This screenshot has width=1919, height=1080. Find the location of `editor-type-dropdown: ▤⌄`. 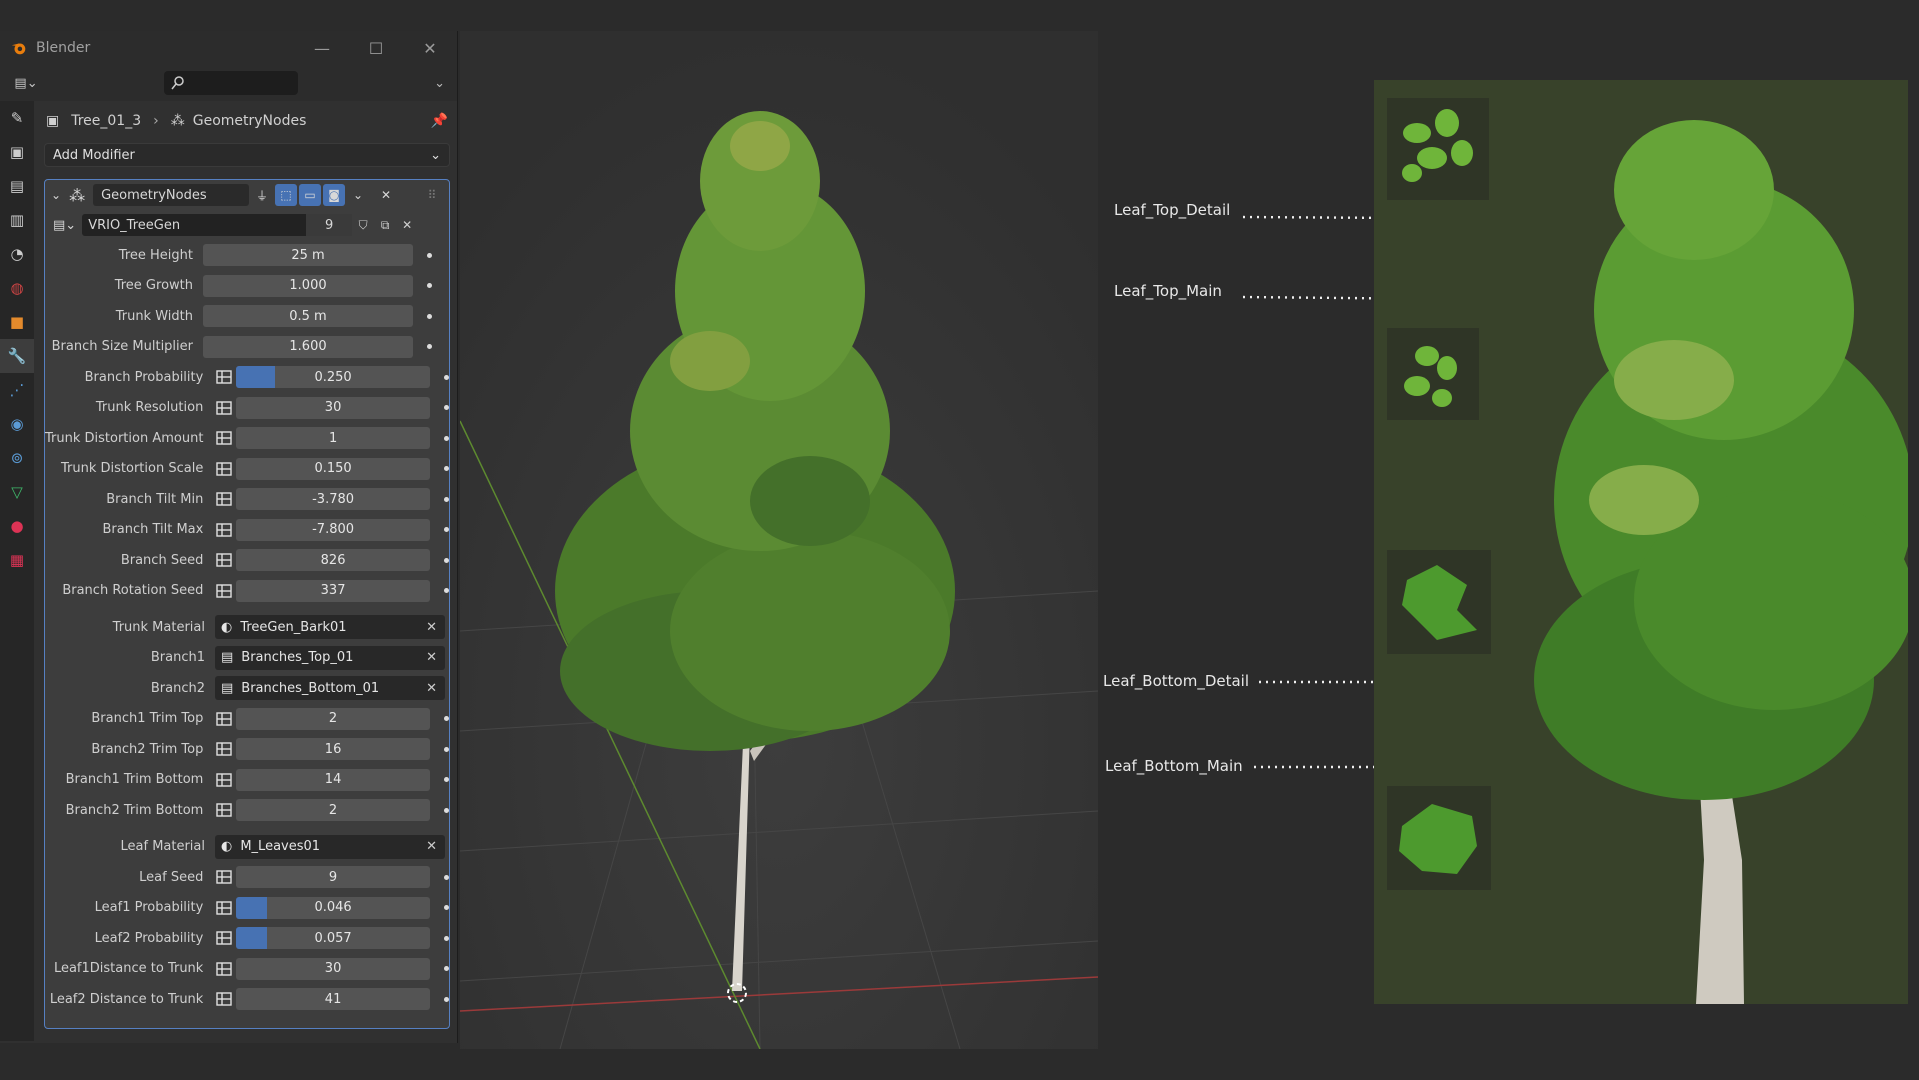

editor-type-dropdown: ▤⌄ is located at coordinates (26, 83).